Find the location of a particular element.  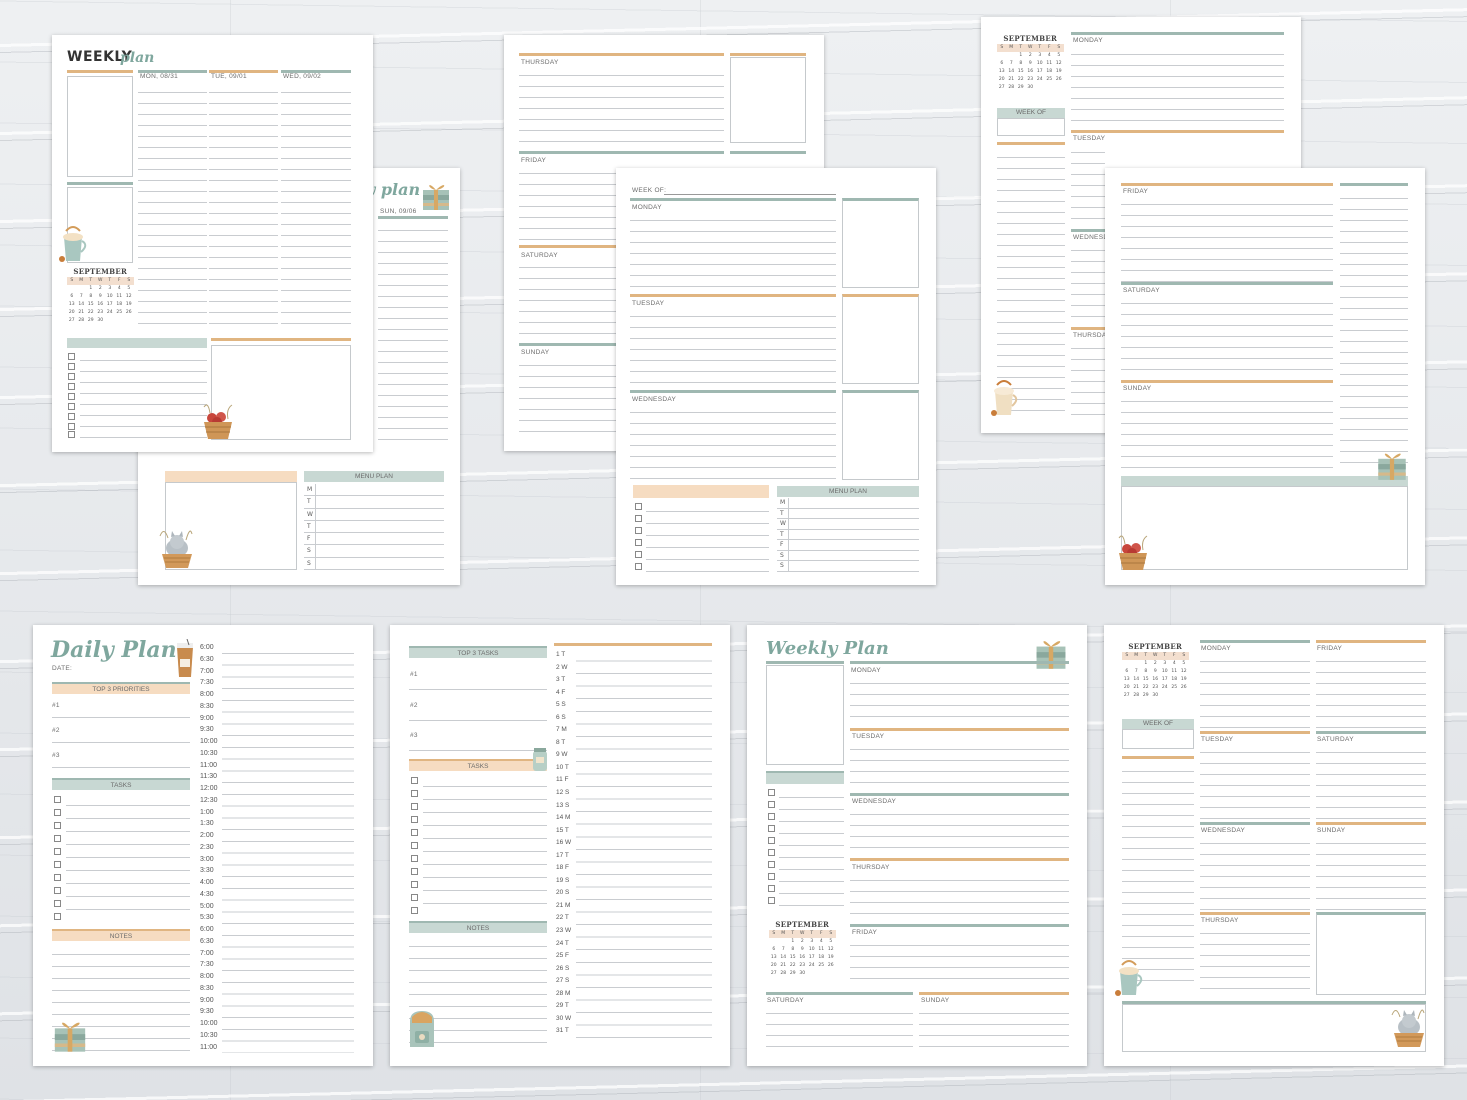

date-row: 23 W is located at coordinates (564, 931).